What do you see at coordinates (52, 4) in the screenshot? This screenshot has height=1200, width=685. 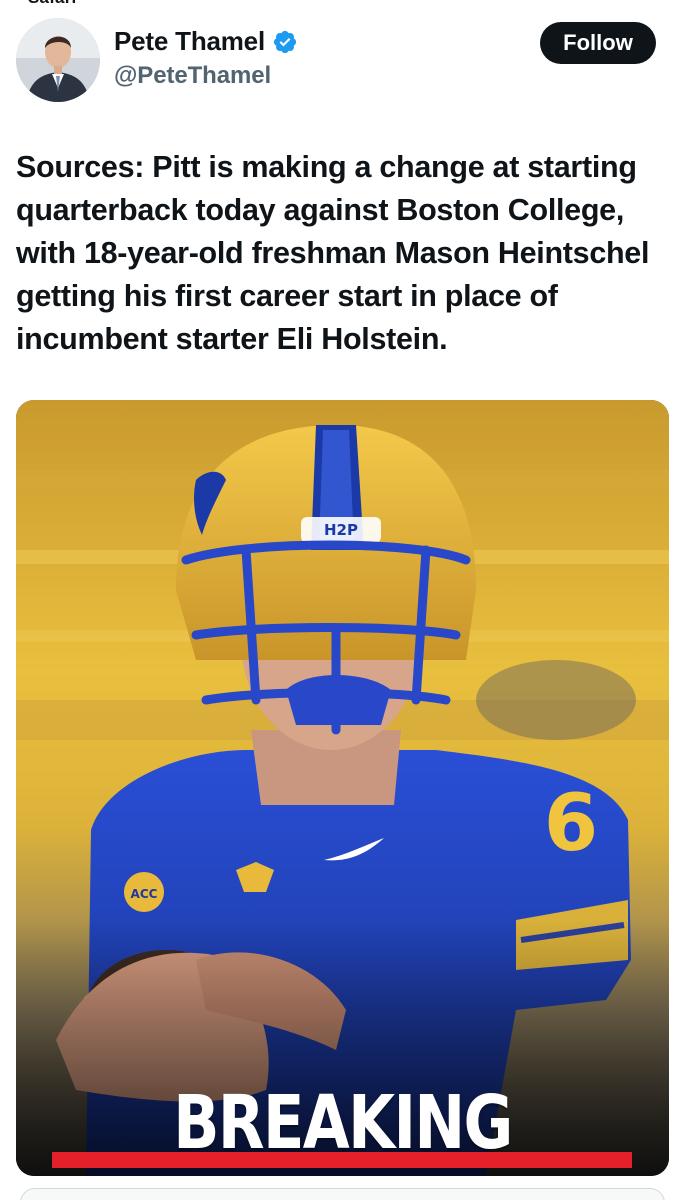 I see `back-to-app-label: Safari` at bounding box center [52, 4].